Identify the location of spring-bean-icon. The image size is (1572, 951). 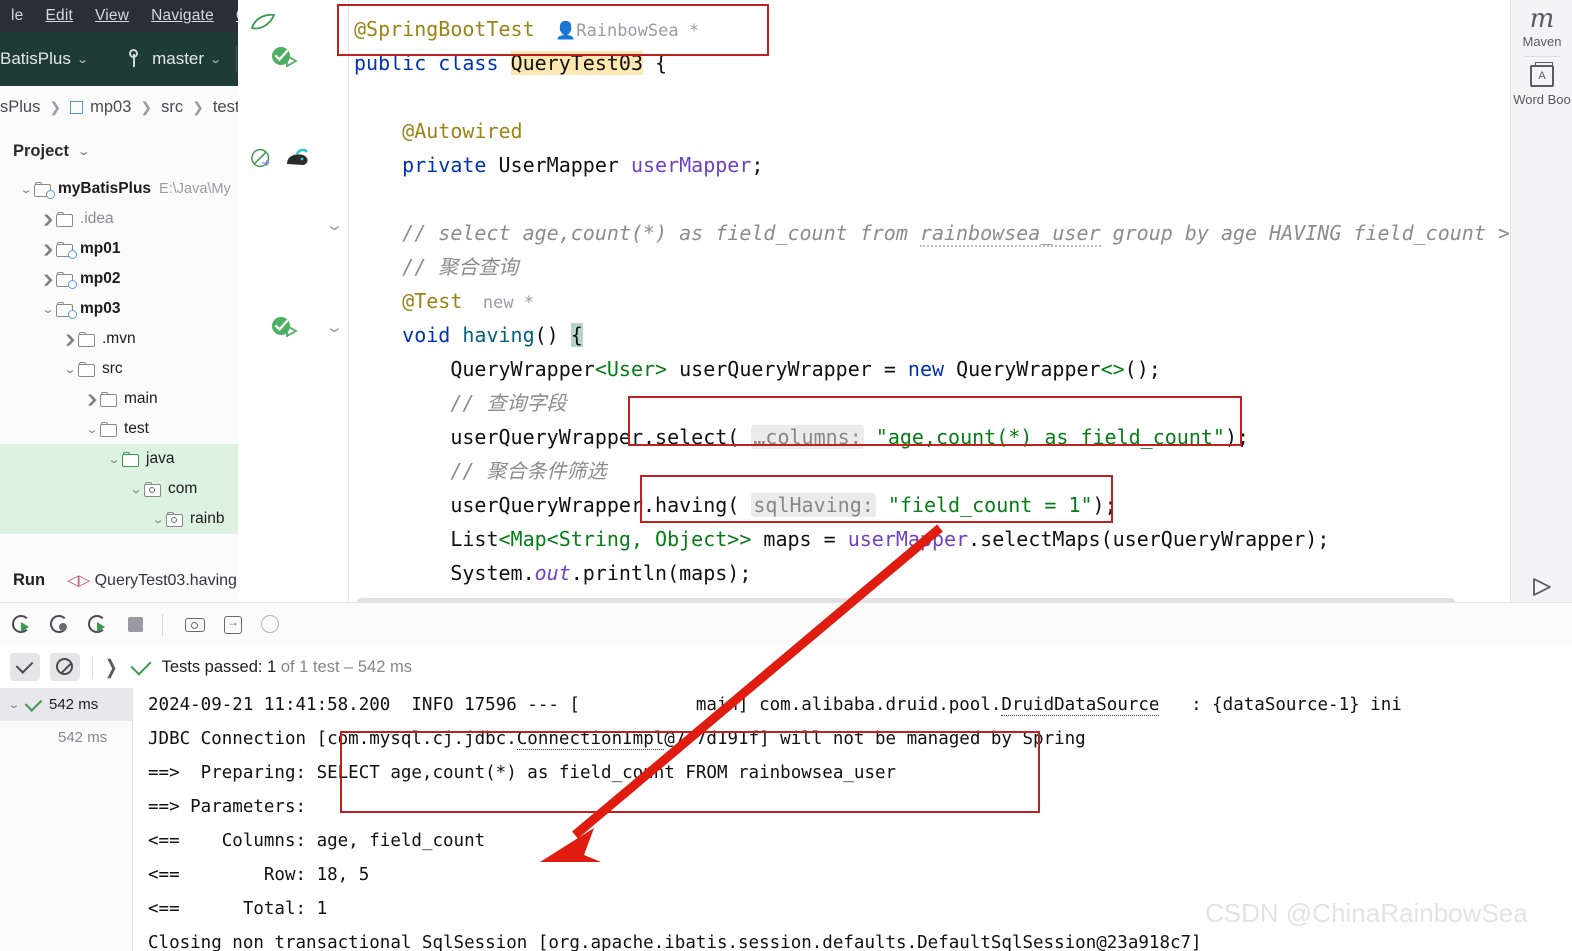
(263, 22).